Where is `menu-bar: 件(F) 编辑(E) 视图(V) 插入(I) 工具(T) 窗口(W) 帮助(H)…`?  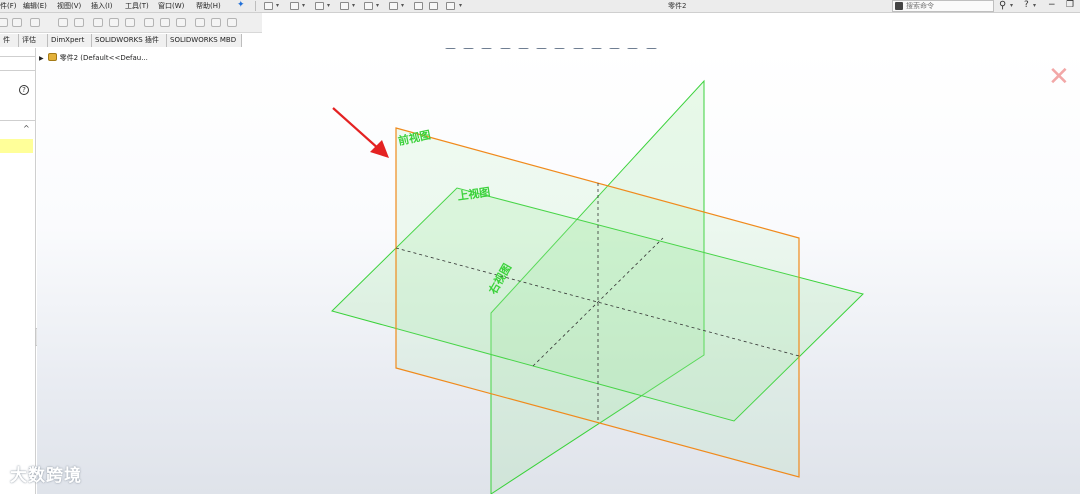 menu-bar: 件(F) 编辑(E) 视图(V) 插入(I) 工具(T) 窗口(W) 帮助(H)… is located at coordinates (540, 6).